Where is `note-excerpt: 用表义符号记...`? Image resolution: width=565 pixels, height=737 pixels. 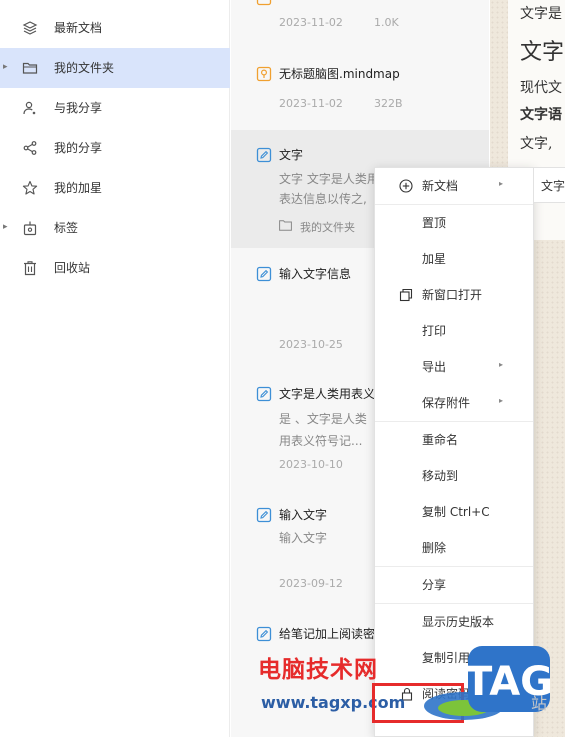
note-excerpt: 用表义符号记... is located at coordinates (321, 441).